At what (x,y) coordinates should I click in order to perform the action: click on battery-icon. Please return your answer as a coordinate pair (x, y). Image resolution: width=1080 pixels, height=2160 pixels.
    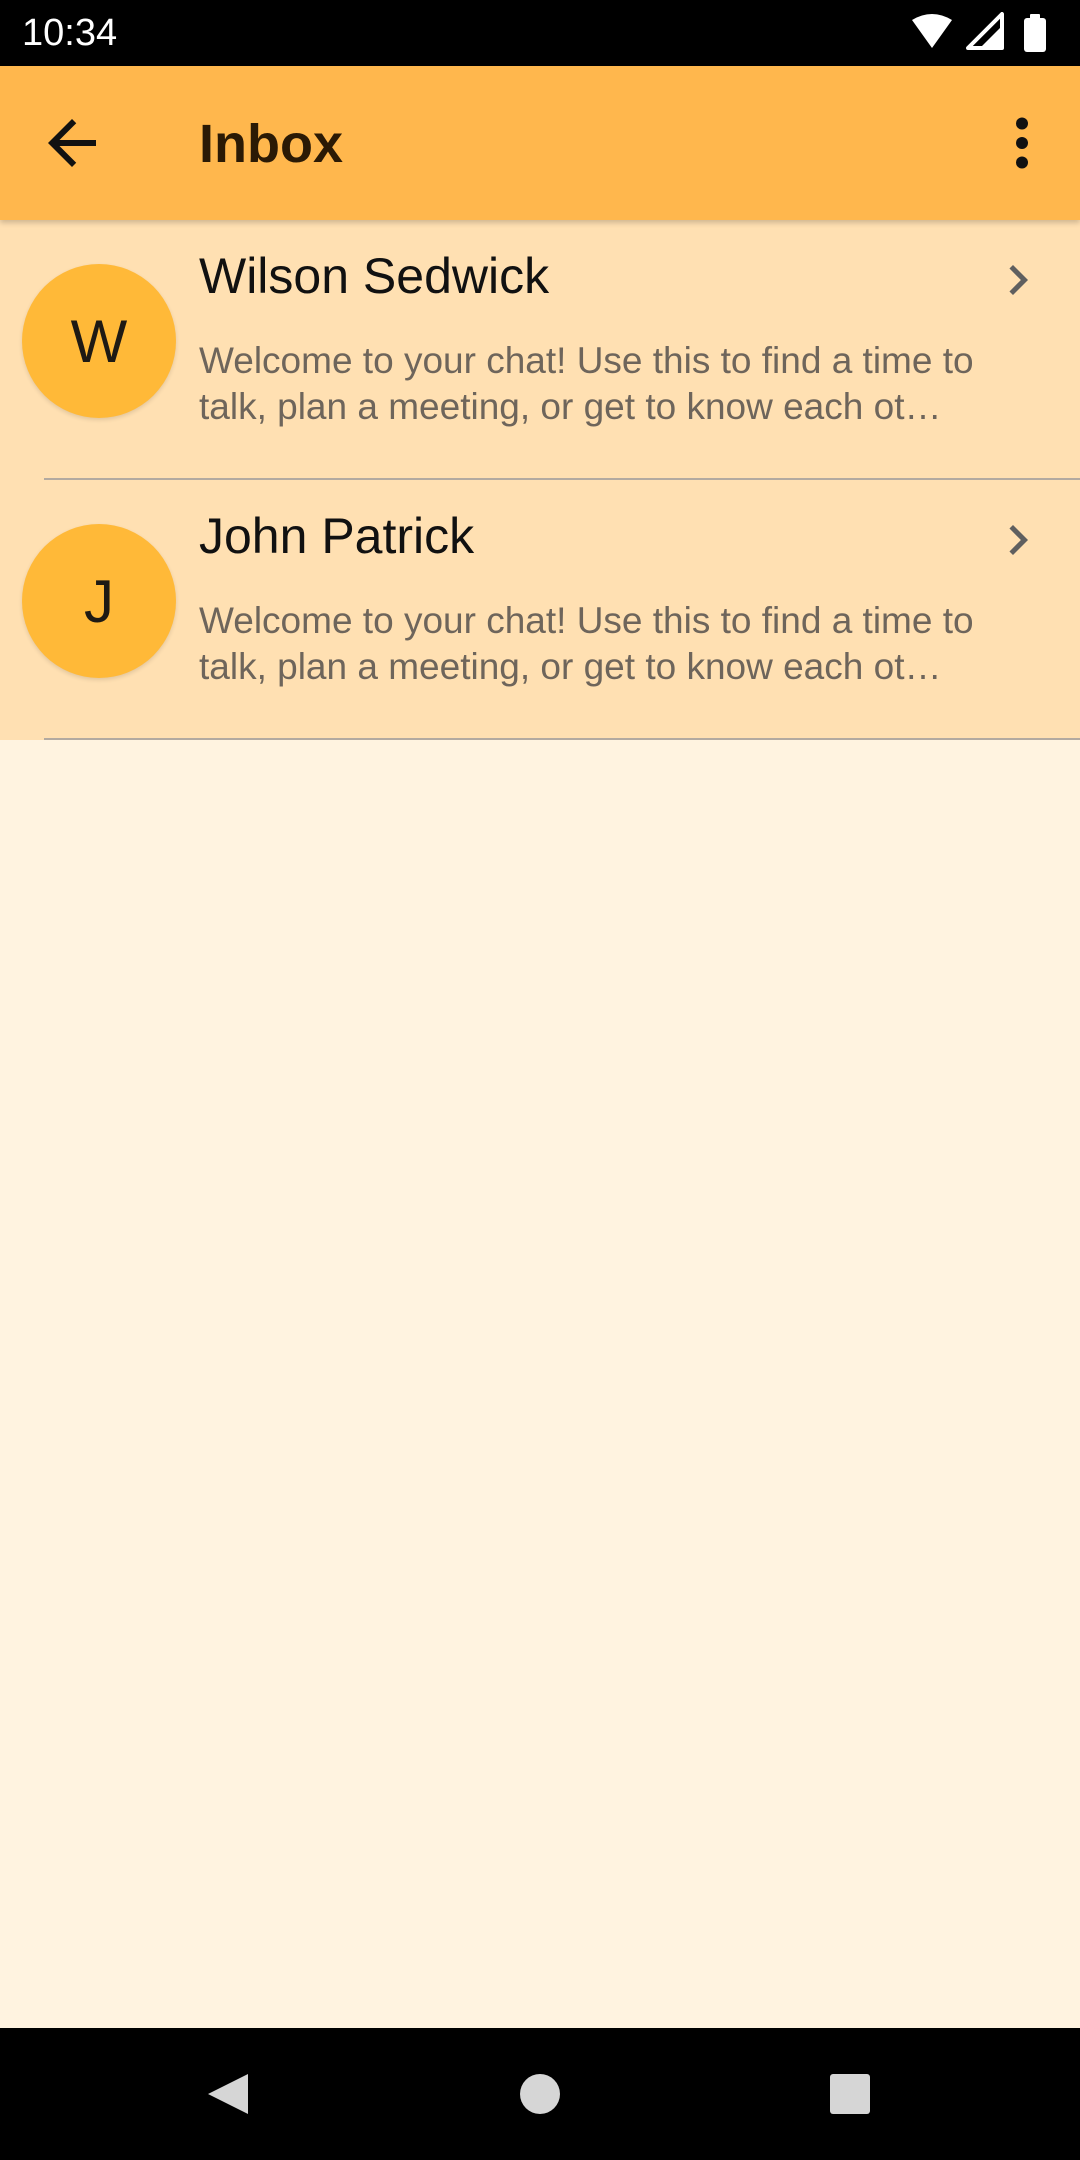
    Looking at the image, I should click on (1035, 35).